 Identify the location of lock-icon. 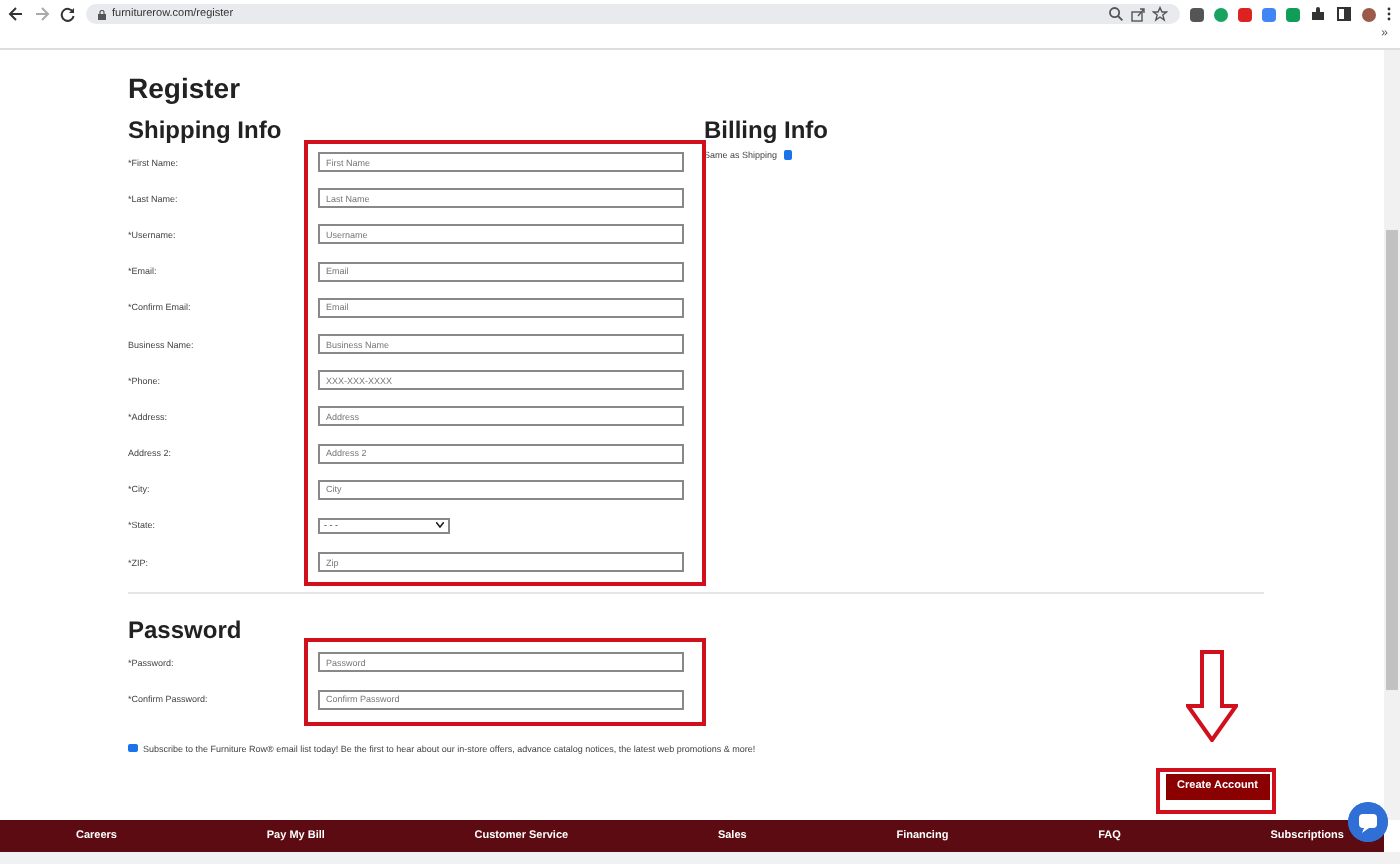
(102, 14).